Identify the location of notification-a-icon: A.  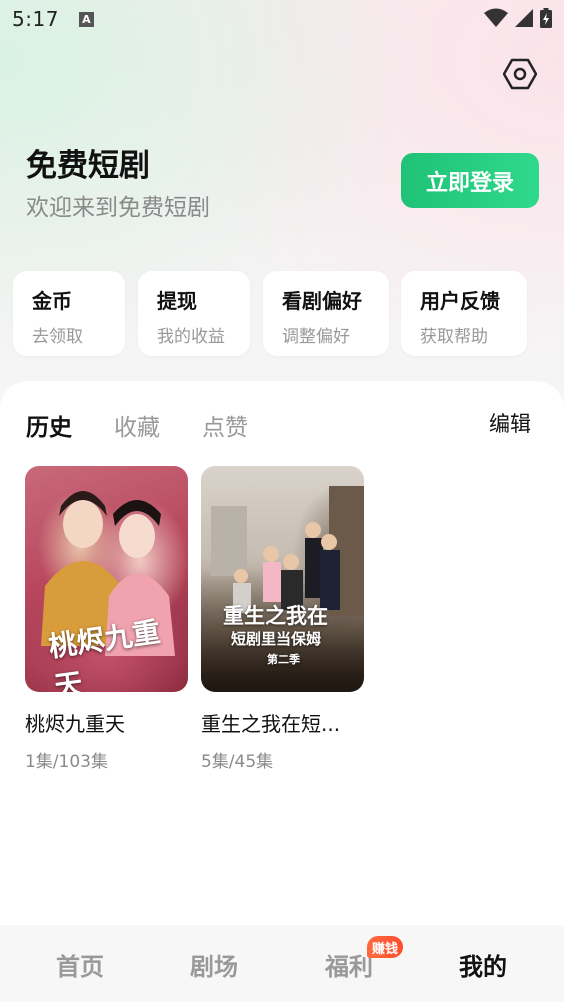
(86, 19).